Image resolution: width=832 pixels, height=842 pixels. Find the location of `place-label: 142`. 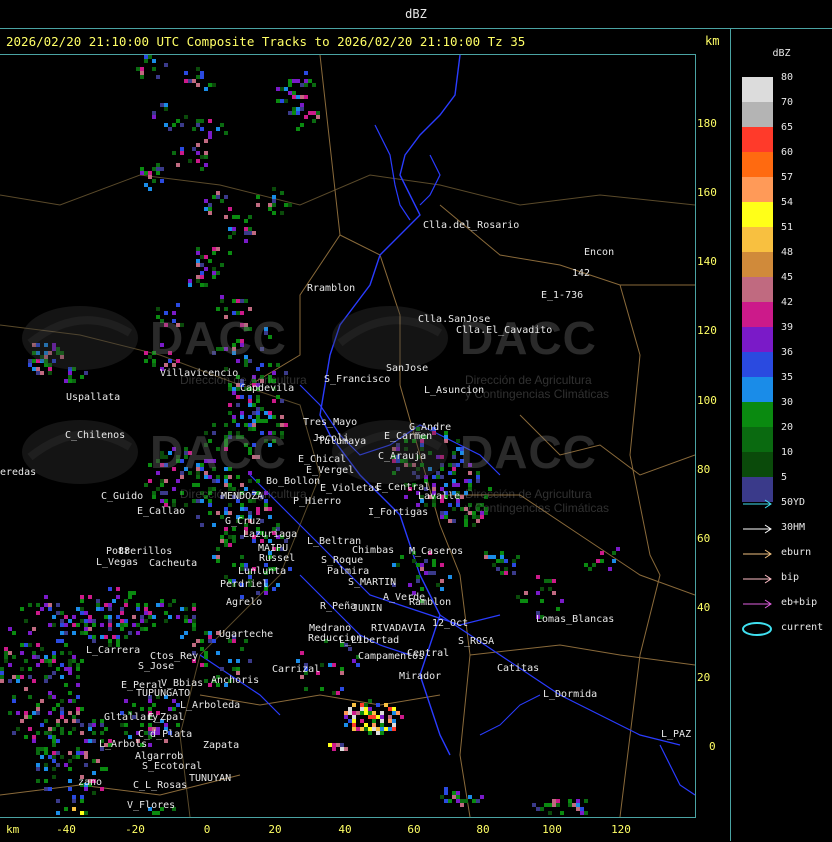

place-label: 142 is located at coordinates (581, 273).